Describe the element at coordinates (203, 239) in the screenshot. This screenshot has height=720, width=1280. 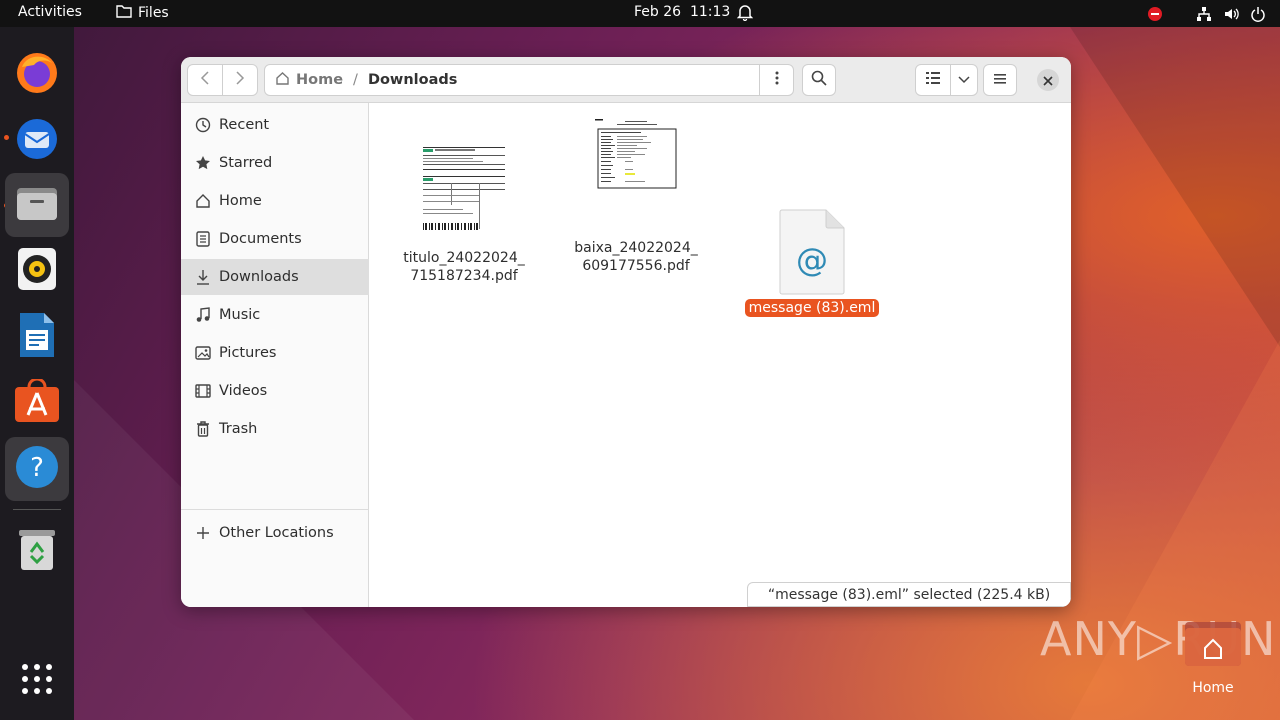
I see `document-icon` at that location.